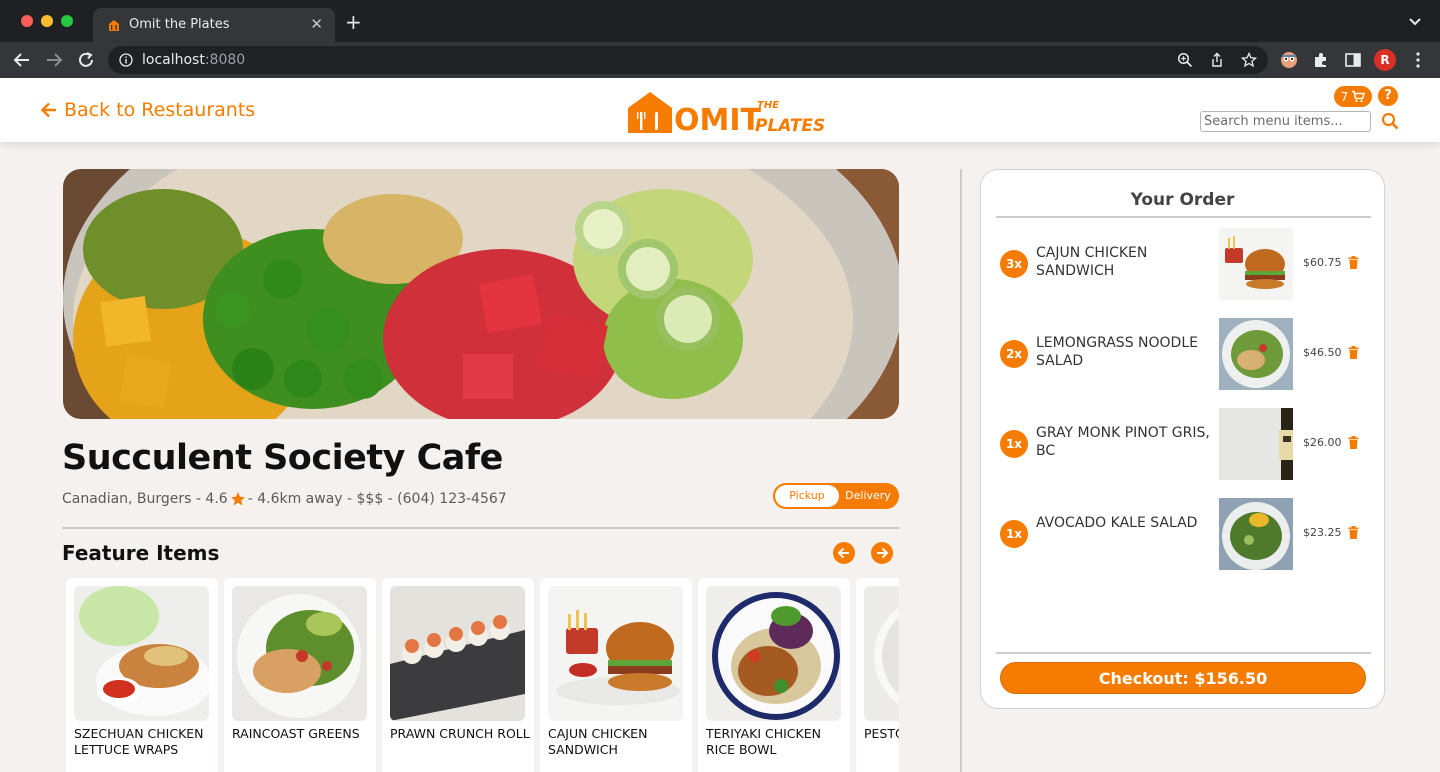 The height and width of the screenshot is (772, 1440). I want to click on new-tab-button: +, so click(353, 22).